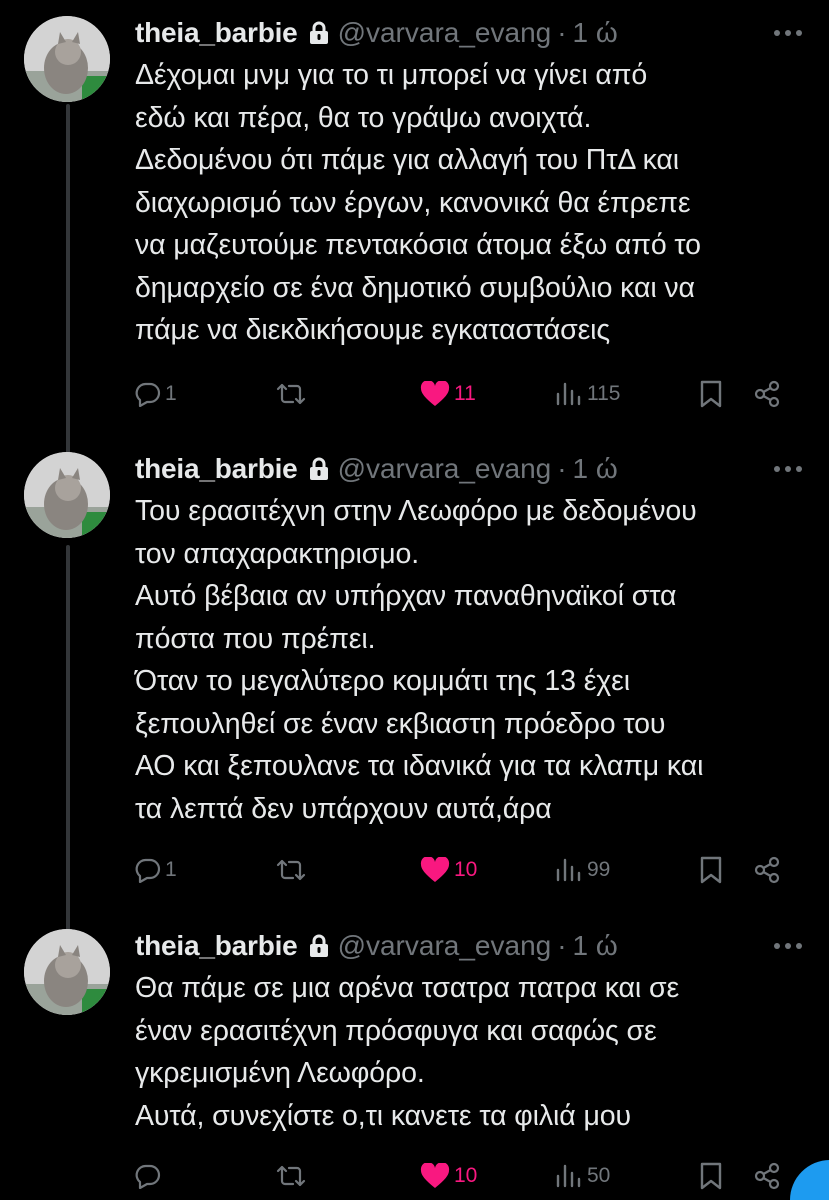 The image size is (829, 1200). I want to click on view-count: 99, so click(599, 869).